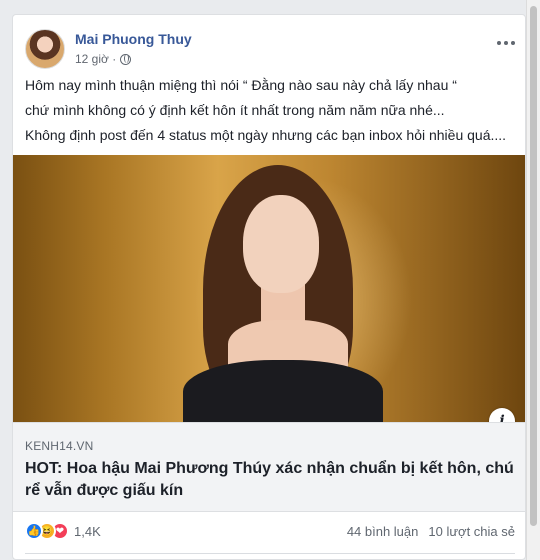 Image resolution: width=540 pixels, height=560 pixels. Describe the element at coordinates (383, 531) in the screenshot. I see `comments-count: 44 bình luận` at that location.